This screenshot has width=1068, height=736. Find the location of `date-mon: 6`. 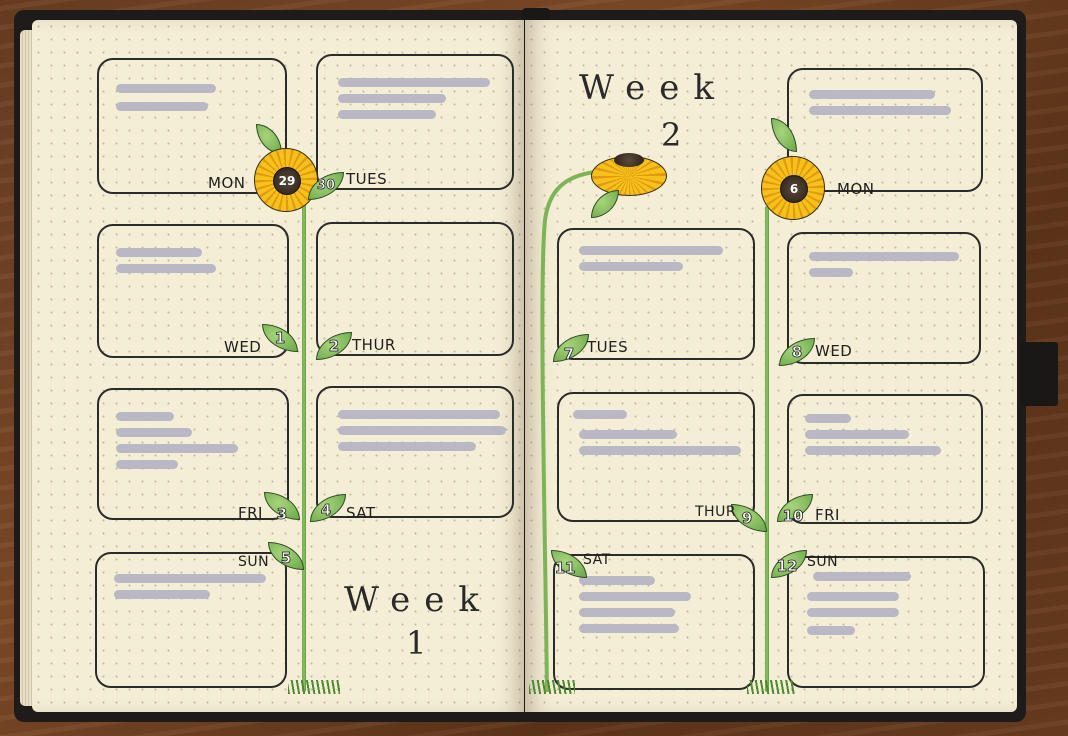

date-mon: 6 is located at coordinates (794, 189).